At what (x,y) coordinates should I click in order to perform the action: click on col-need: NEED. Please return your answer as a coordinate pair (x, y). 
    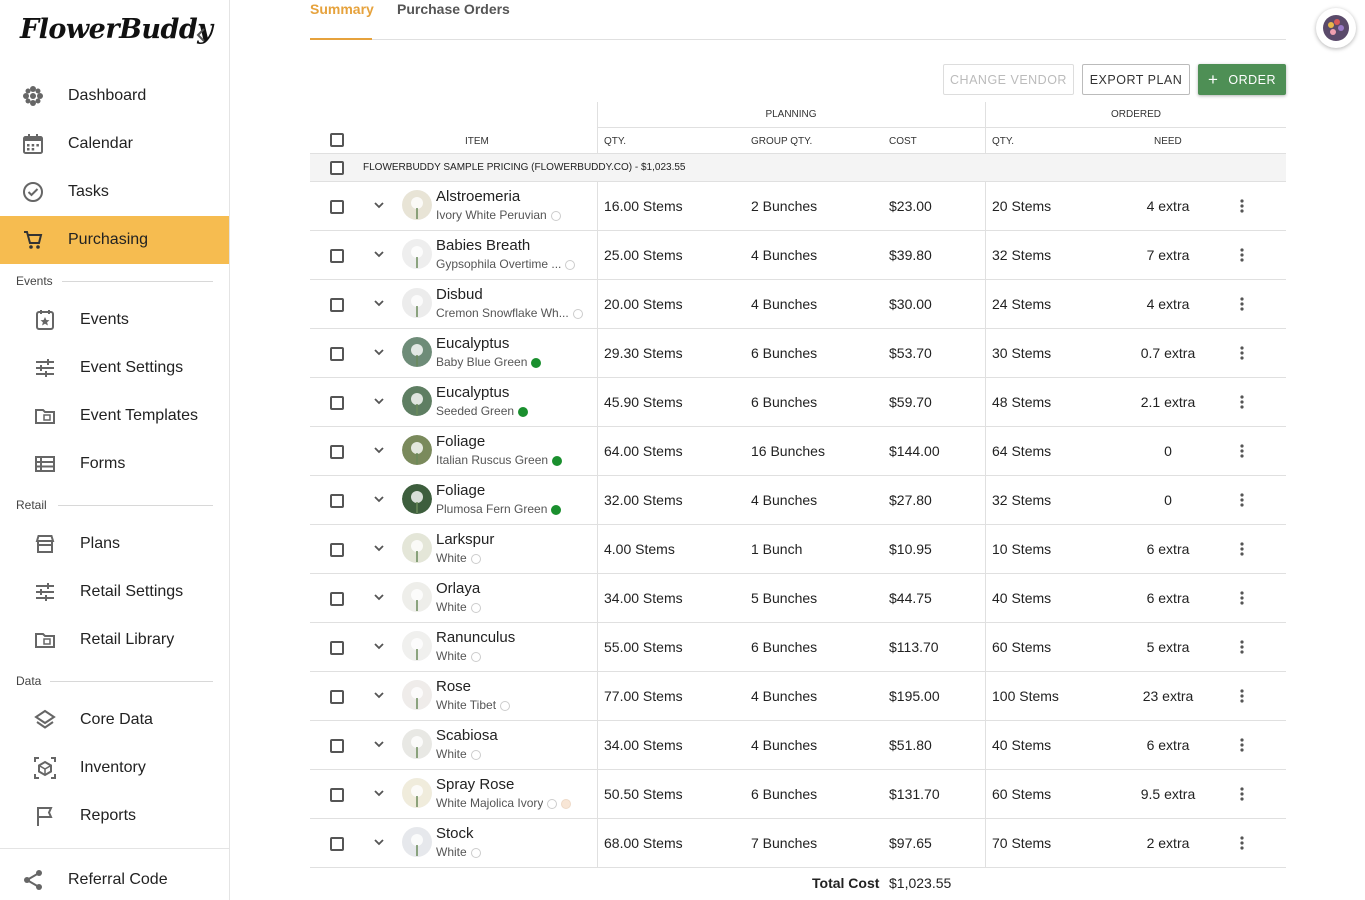
    Looking at the image, I should click on (1168, 141).